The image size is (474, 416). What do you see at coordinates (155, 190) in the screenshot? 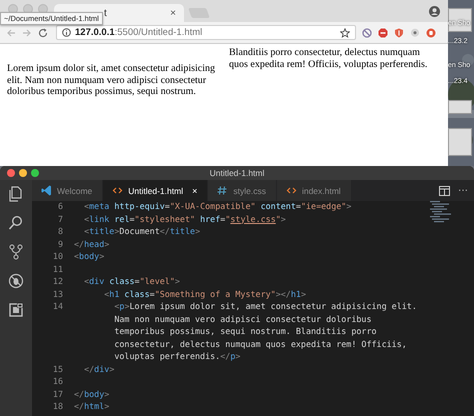
I see `editor-tab: Untitled-1.html ×` at bounding box center [155, 190].